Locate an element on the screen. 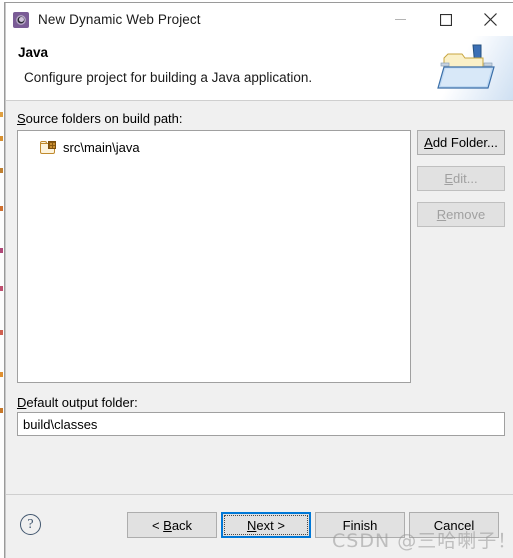  title-bar: New Dynamic Web Project is located at coordinates (259, 19).